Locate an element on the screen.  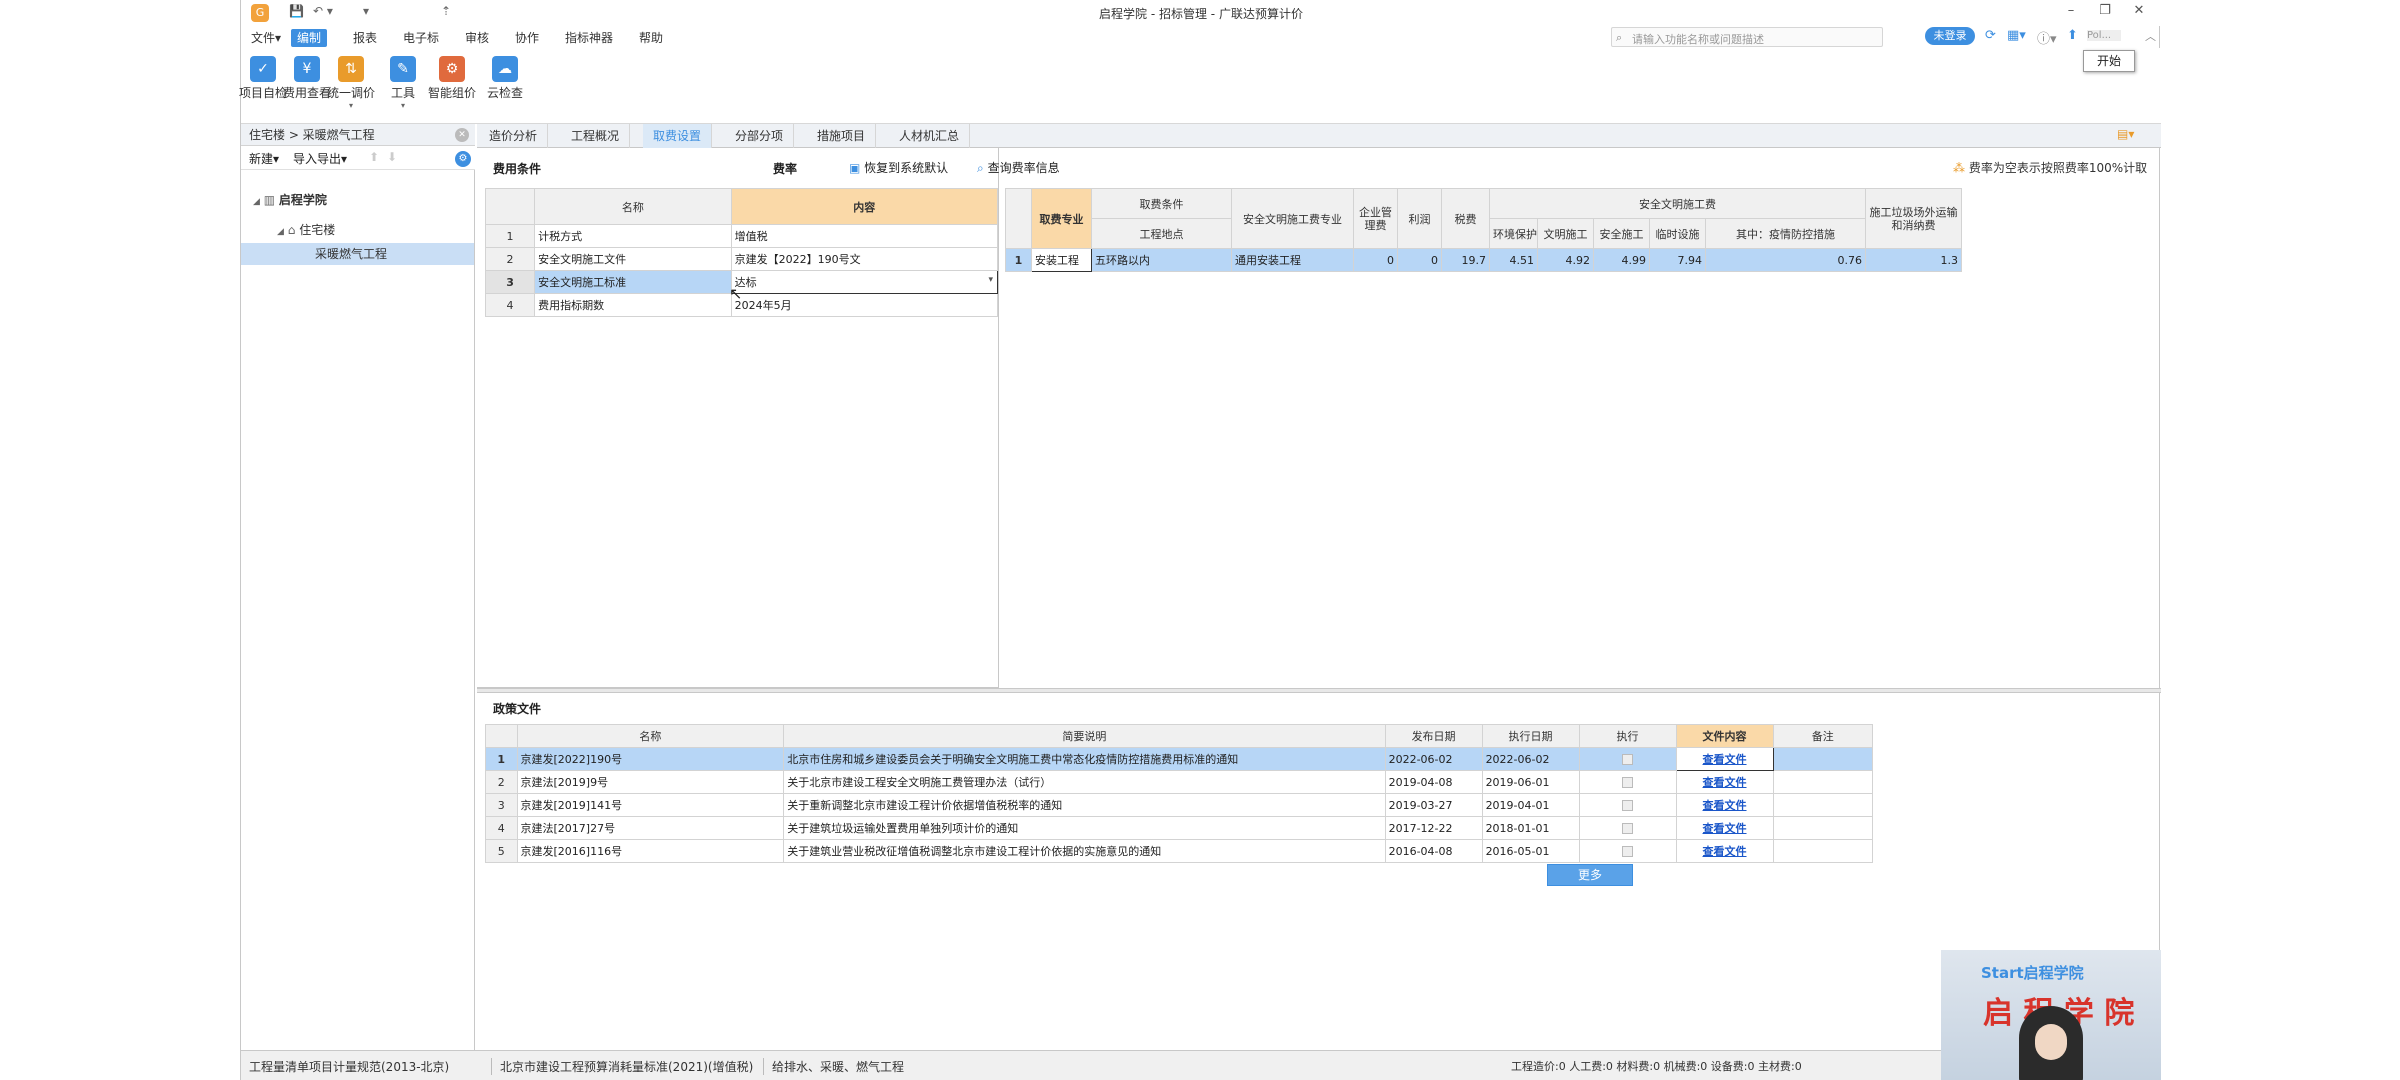
col-header-location: 工程地点 is located at coordinates (1161, 233).